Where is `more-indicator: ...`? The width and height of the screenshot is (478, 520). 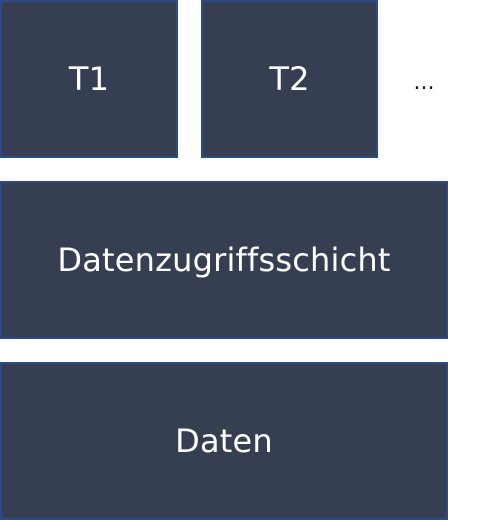 more-indicator: ... is located at coordinates (424, 82).